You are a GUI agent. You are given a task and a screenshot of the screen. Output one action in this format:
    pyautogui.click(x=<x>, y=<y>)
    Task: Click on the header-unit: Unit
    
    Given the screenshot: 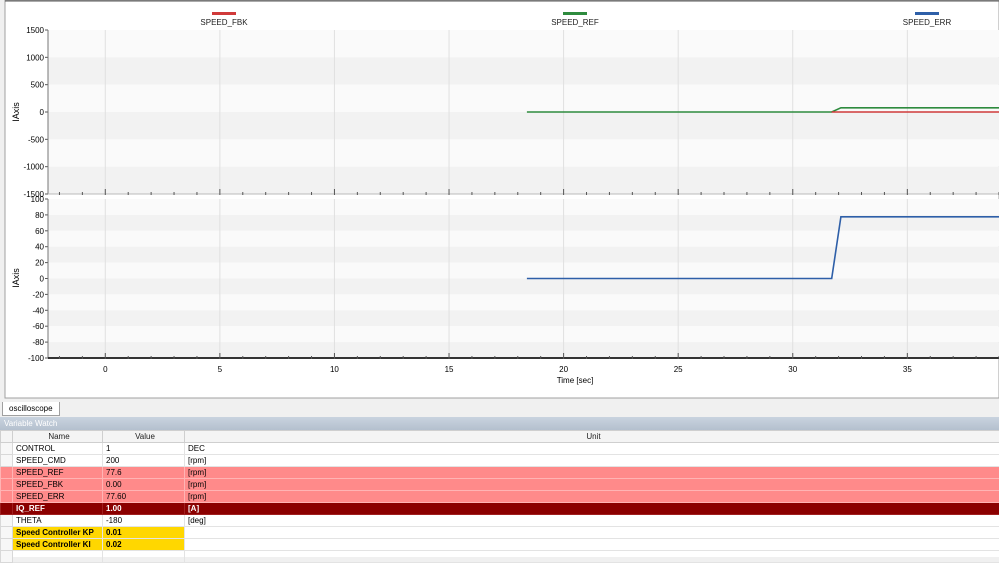 What is the action you would take?
    pyautogui.click(x=592, y=437)
    